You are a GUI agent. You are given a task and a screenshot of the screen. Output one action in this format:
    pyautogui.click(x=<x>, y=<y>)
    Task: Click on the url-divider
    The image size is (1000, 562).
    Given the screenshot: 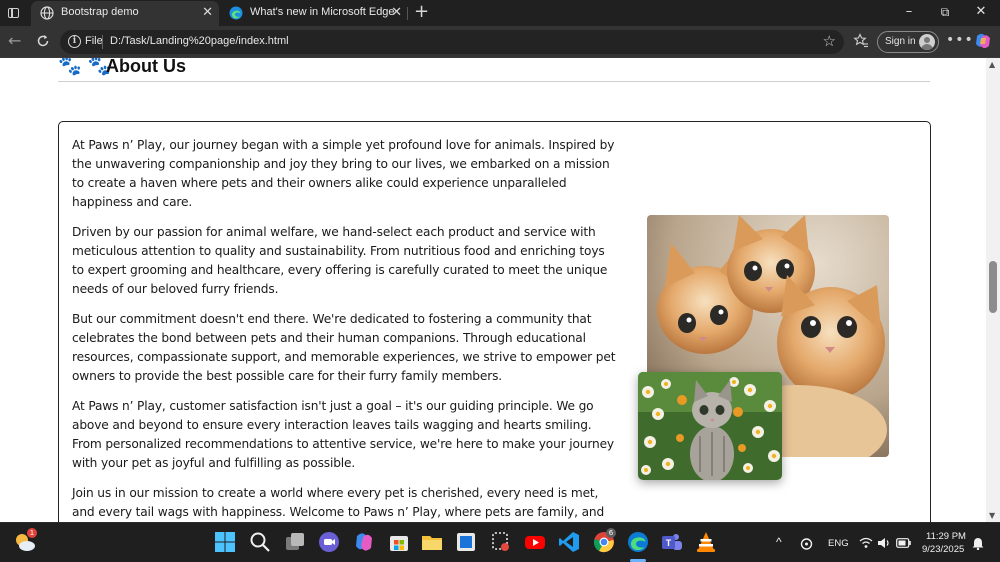 What is the action you would take?
    pyautogui.click(x=102, y=42)
    